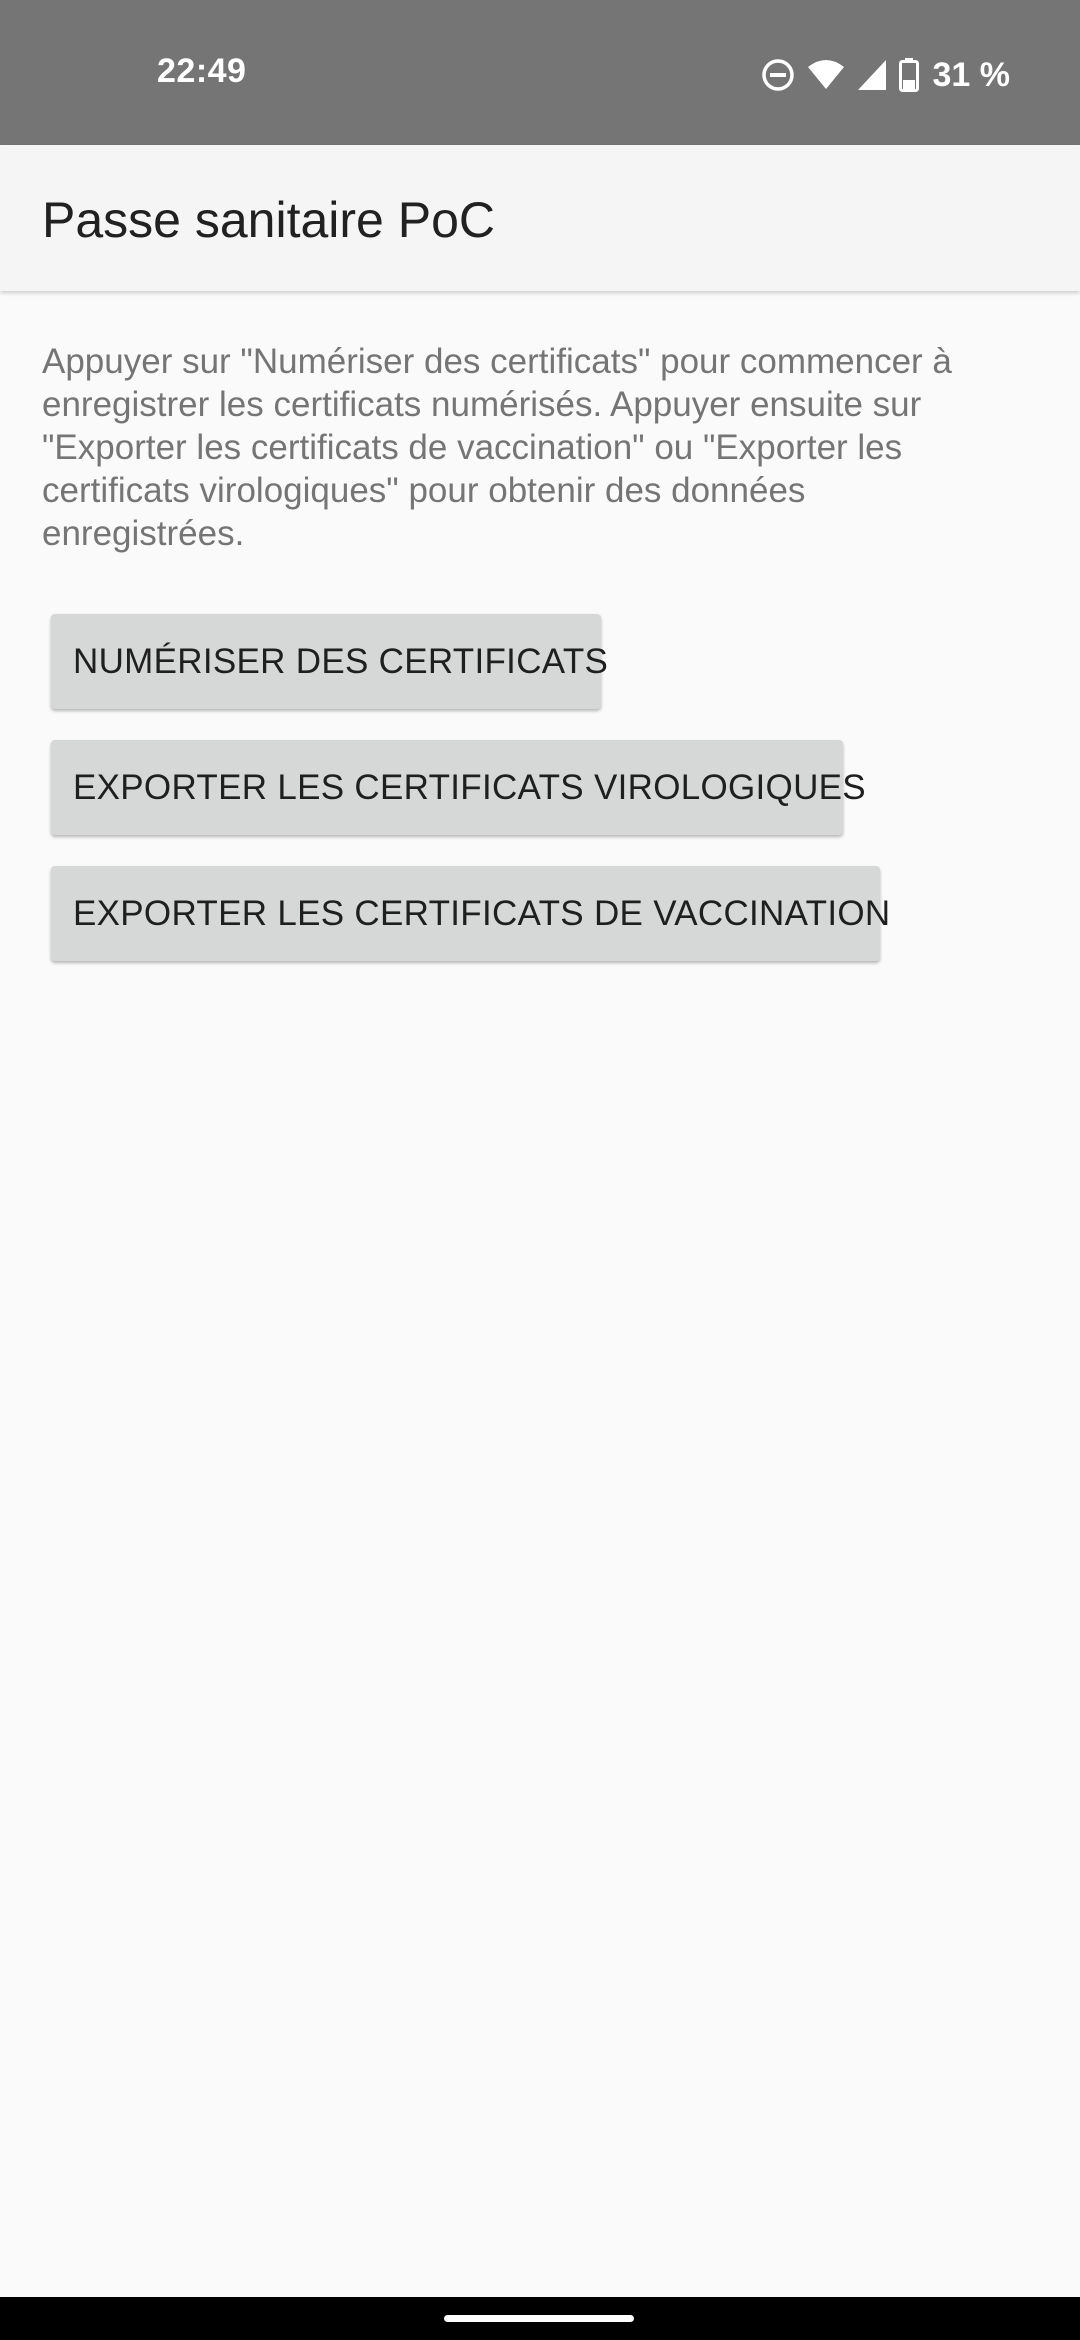  I want to click on scan-certificates-button: NUMÉRISER DES CERTIFICATS, so click(329, 661).